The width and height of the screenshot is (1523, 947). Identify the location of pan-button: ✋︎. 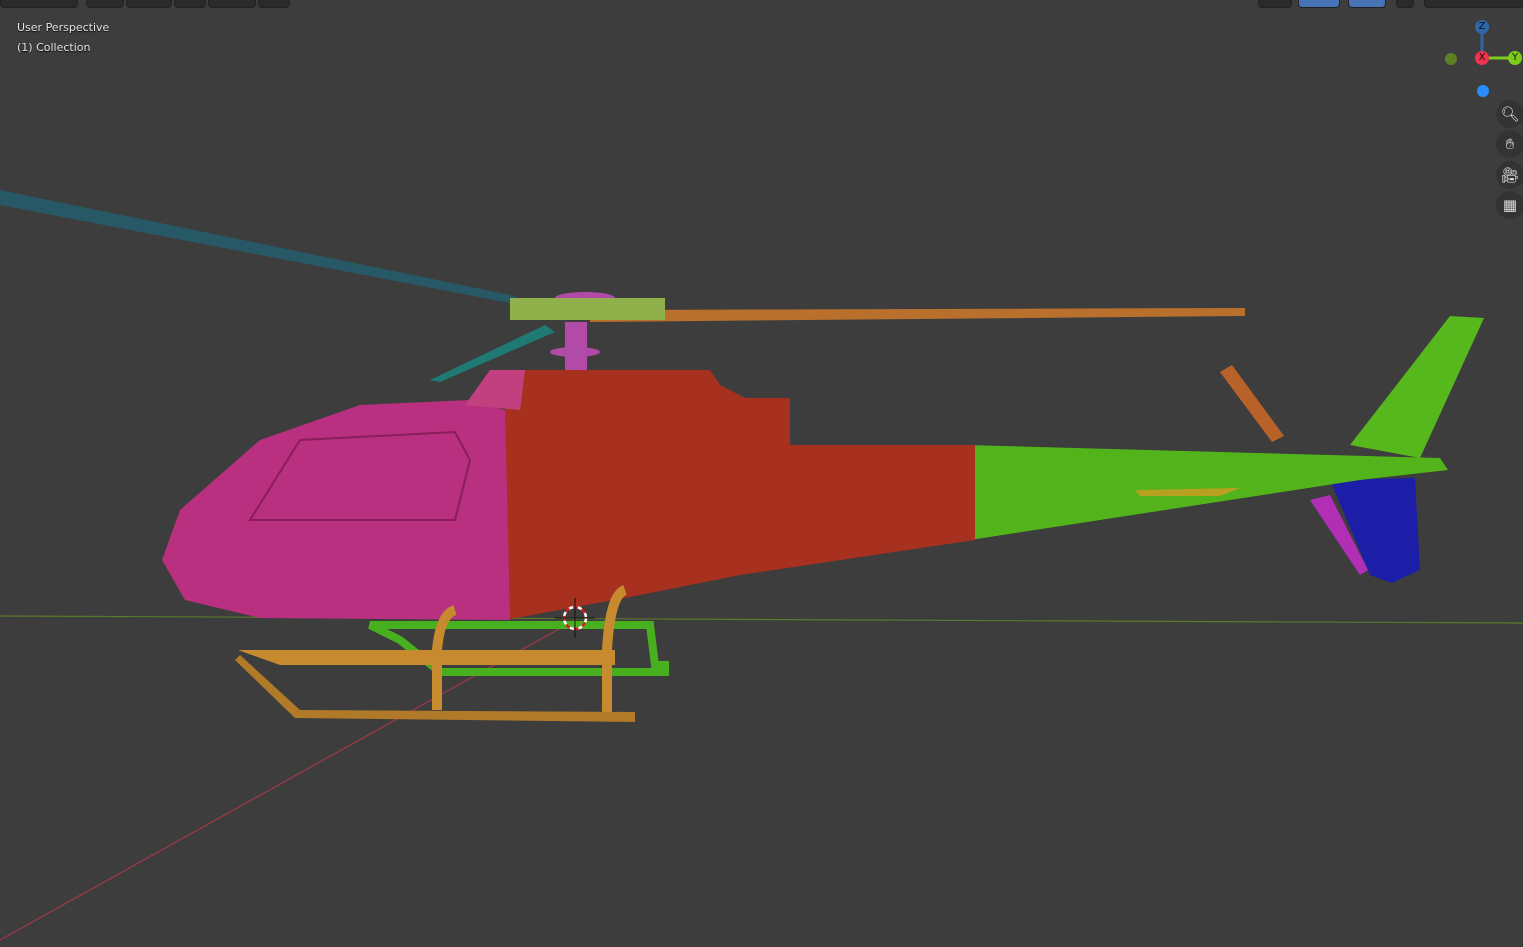
(1509, 144).